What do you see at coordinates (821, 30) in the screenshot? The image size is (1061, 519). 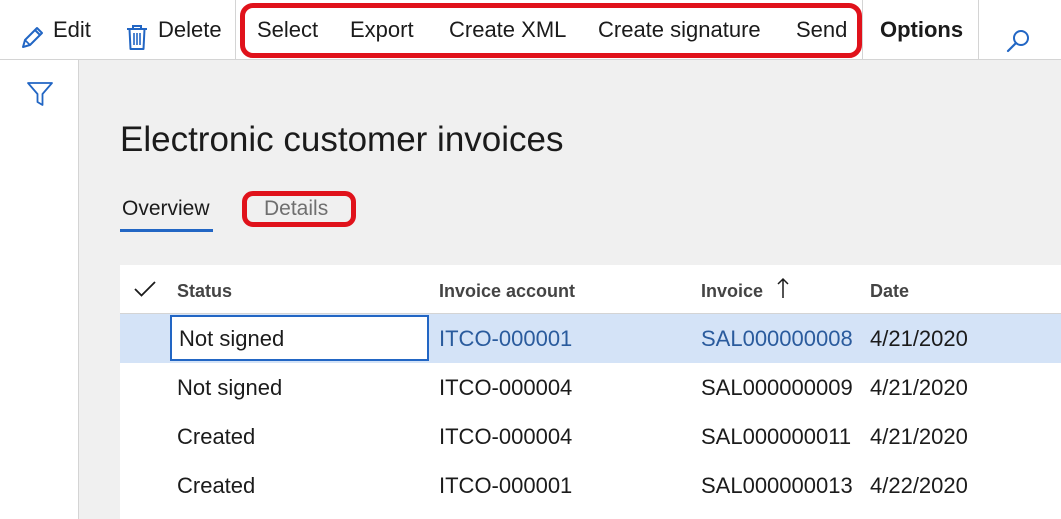 I see `send-button: Send` at bounding box center [821, 30].